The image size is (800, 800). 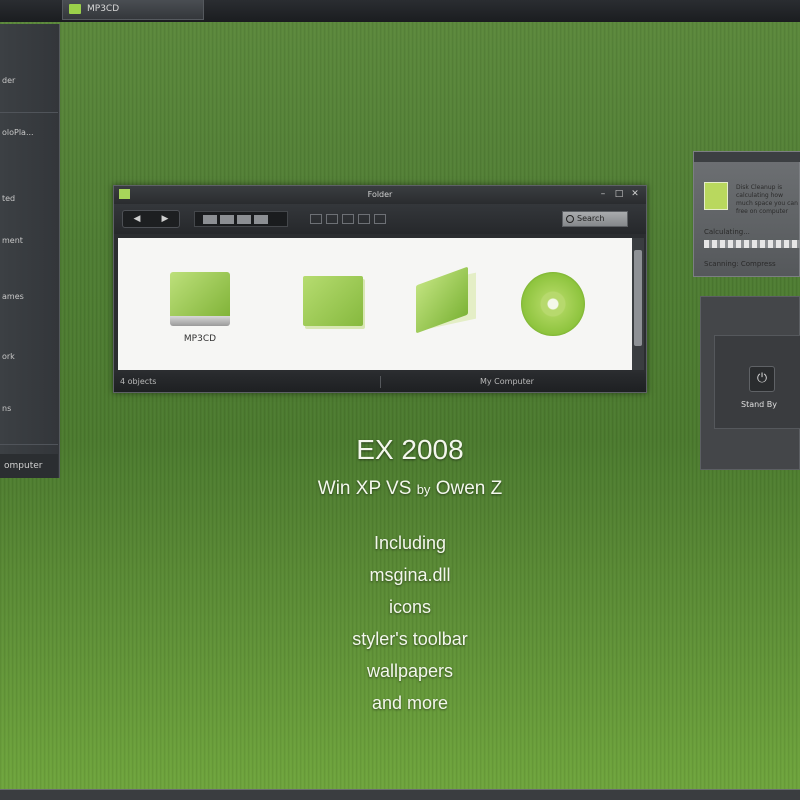 I want to click on search-label: Search, so click(x=591, y=218).